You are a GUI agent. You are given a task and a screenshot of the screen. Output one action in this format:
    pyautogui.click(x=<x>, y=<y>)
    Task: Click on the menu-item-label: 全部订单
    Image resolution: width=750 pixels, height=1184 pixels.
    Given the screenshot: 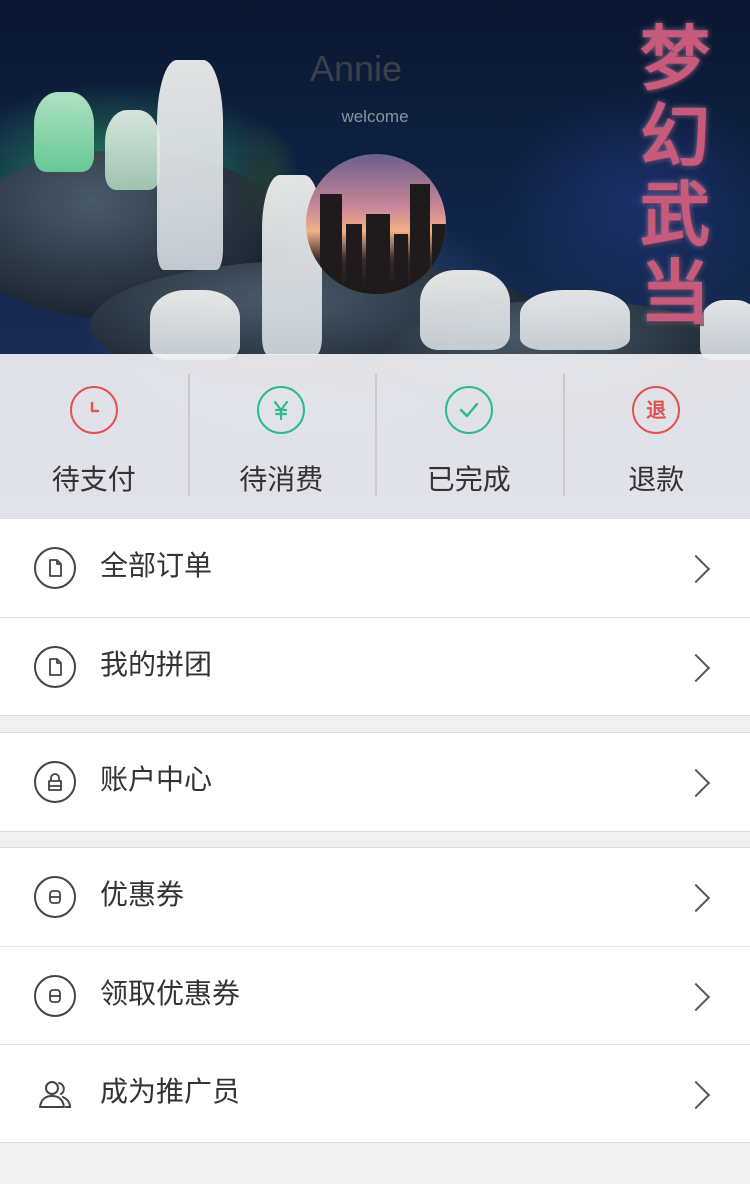 What is the action you would take?
    pyautogui.click(x=156, y=565)
    